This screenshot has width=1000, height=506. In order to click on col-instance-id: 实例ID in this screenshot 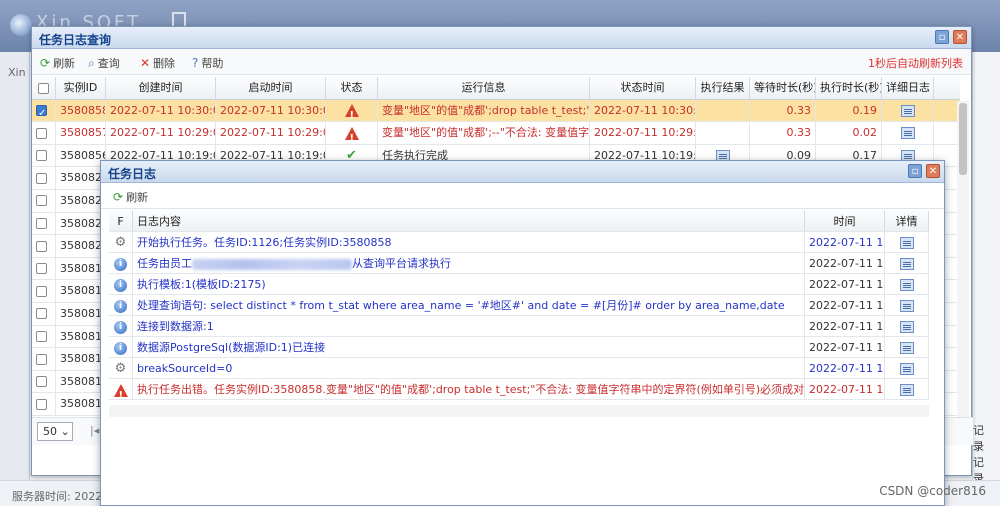, I will do `click(81, 88)`.